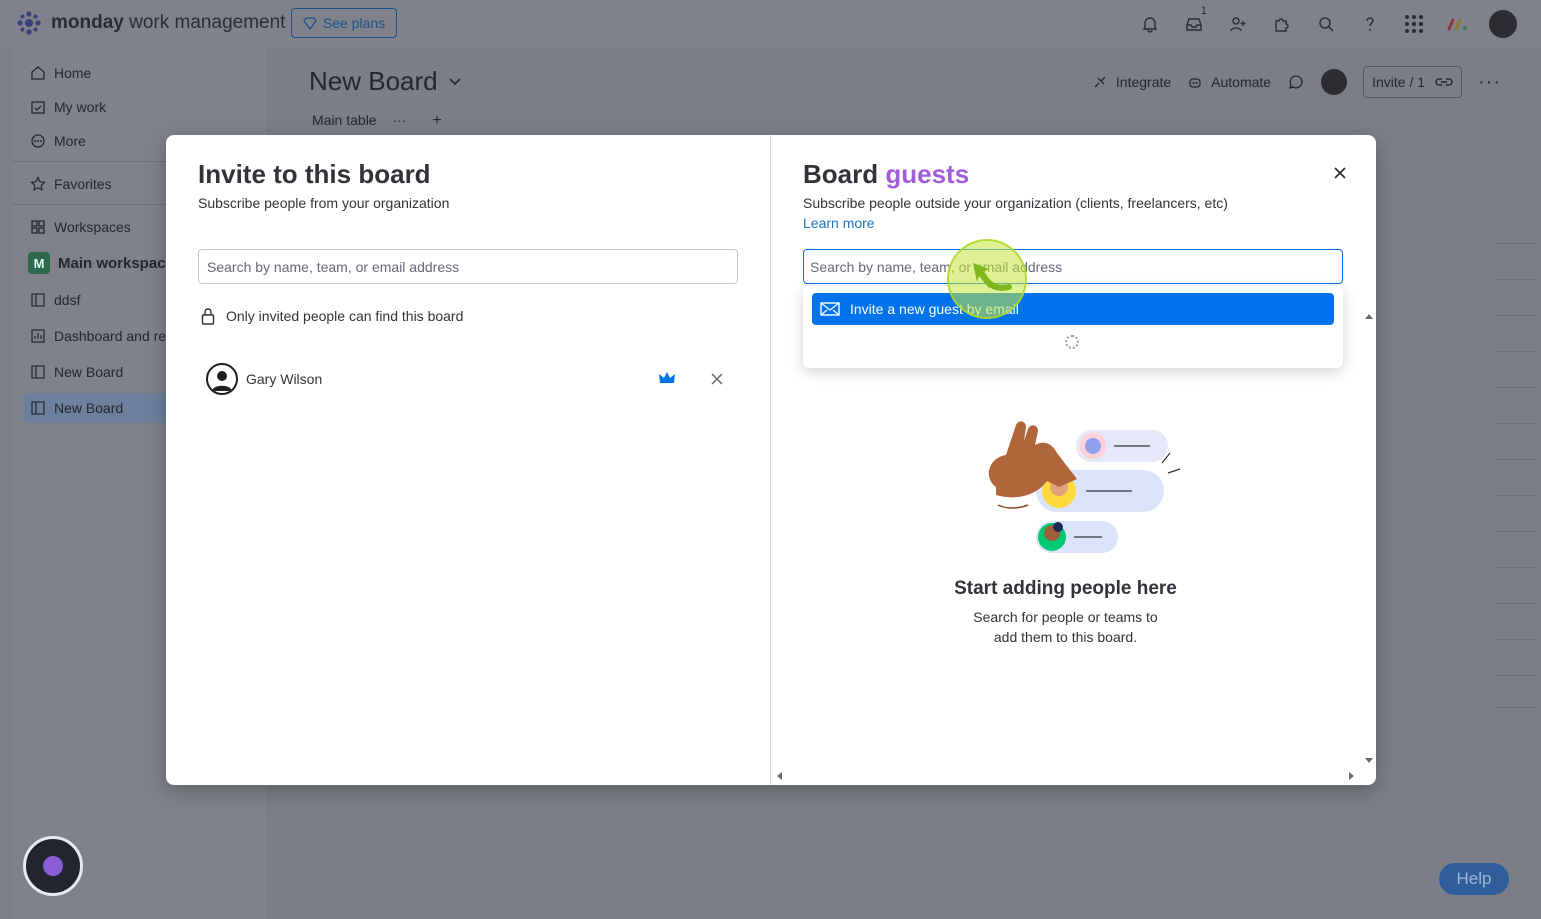 This screenshot has width=1541, height=919. Describe the element at coordinates (1131, 82) in the screenshot. I see `integrate-button: Integrate` at that location.